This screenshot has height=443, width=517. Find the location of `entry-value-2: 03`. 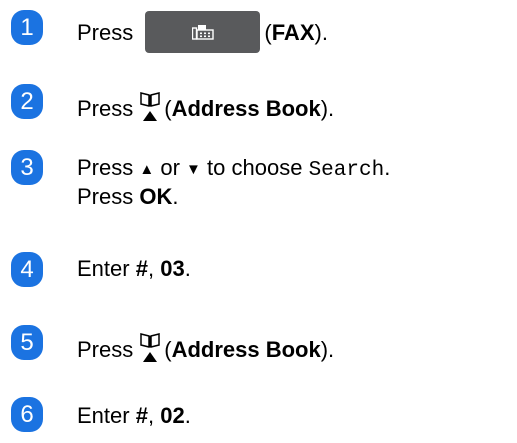

entry-value-2: 03 is located at coordinates (172, 268).